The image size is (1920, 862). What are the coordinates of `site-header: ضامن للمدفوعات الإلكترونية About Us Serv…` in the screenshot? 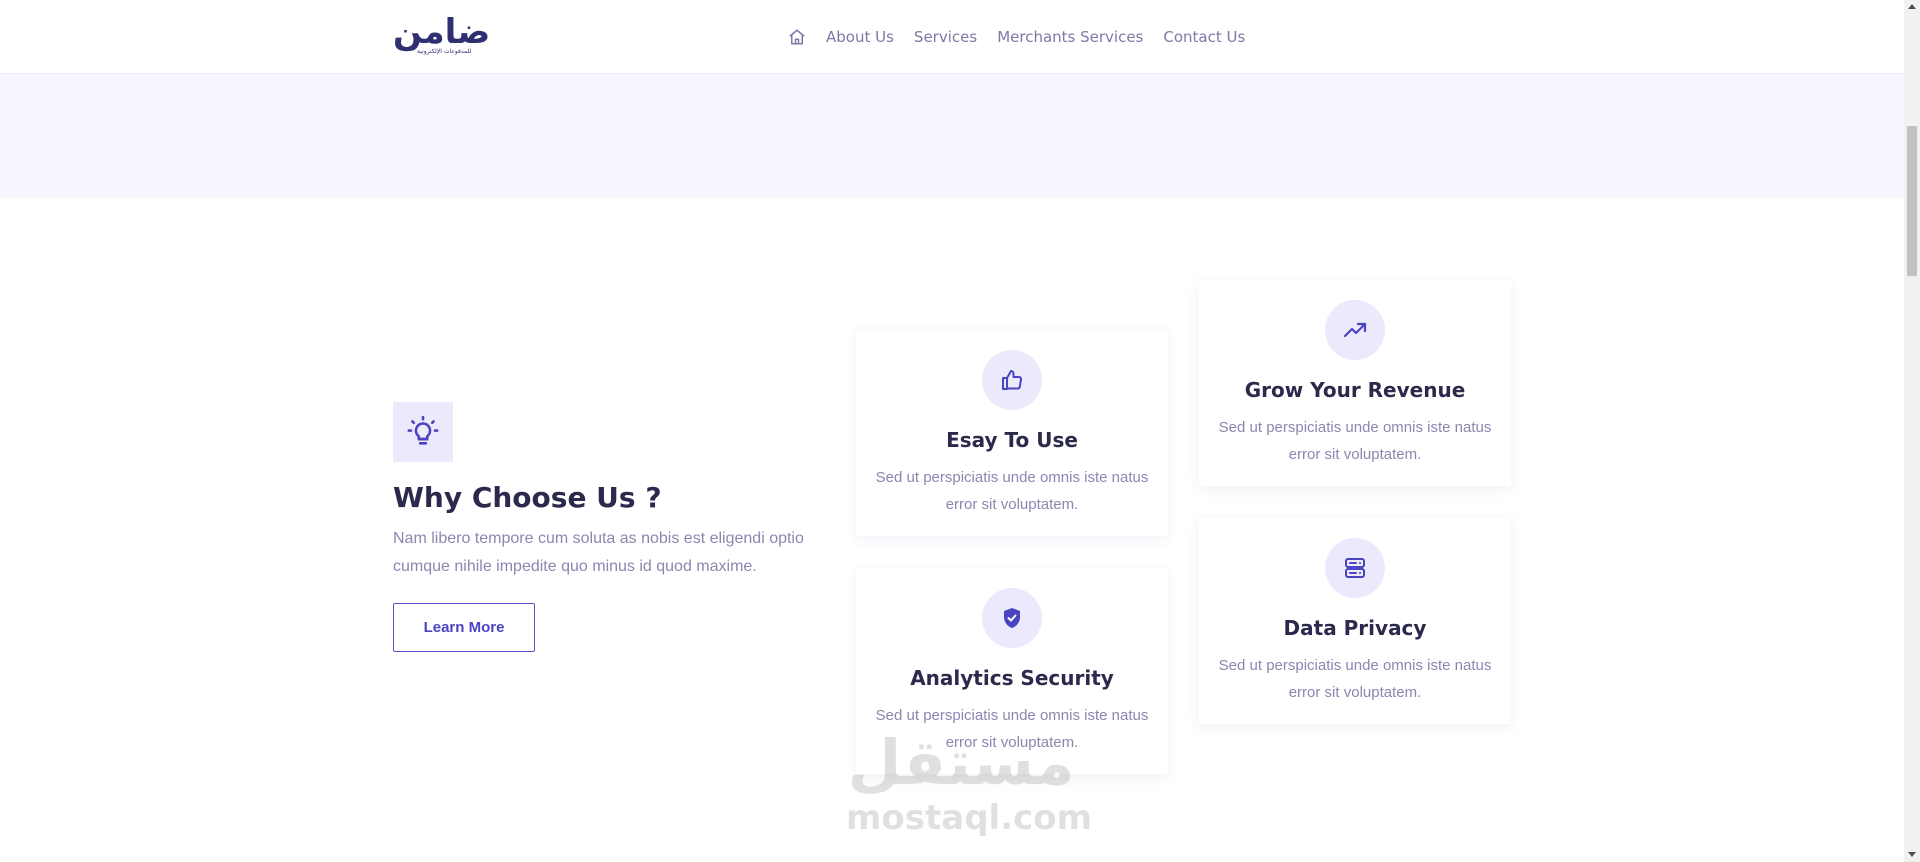 It's located at (952, 37).